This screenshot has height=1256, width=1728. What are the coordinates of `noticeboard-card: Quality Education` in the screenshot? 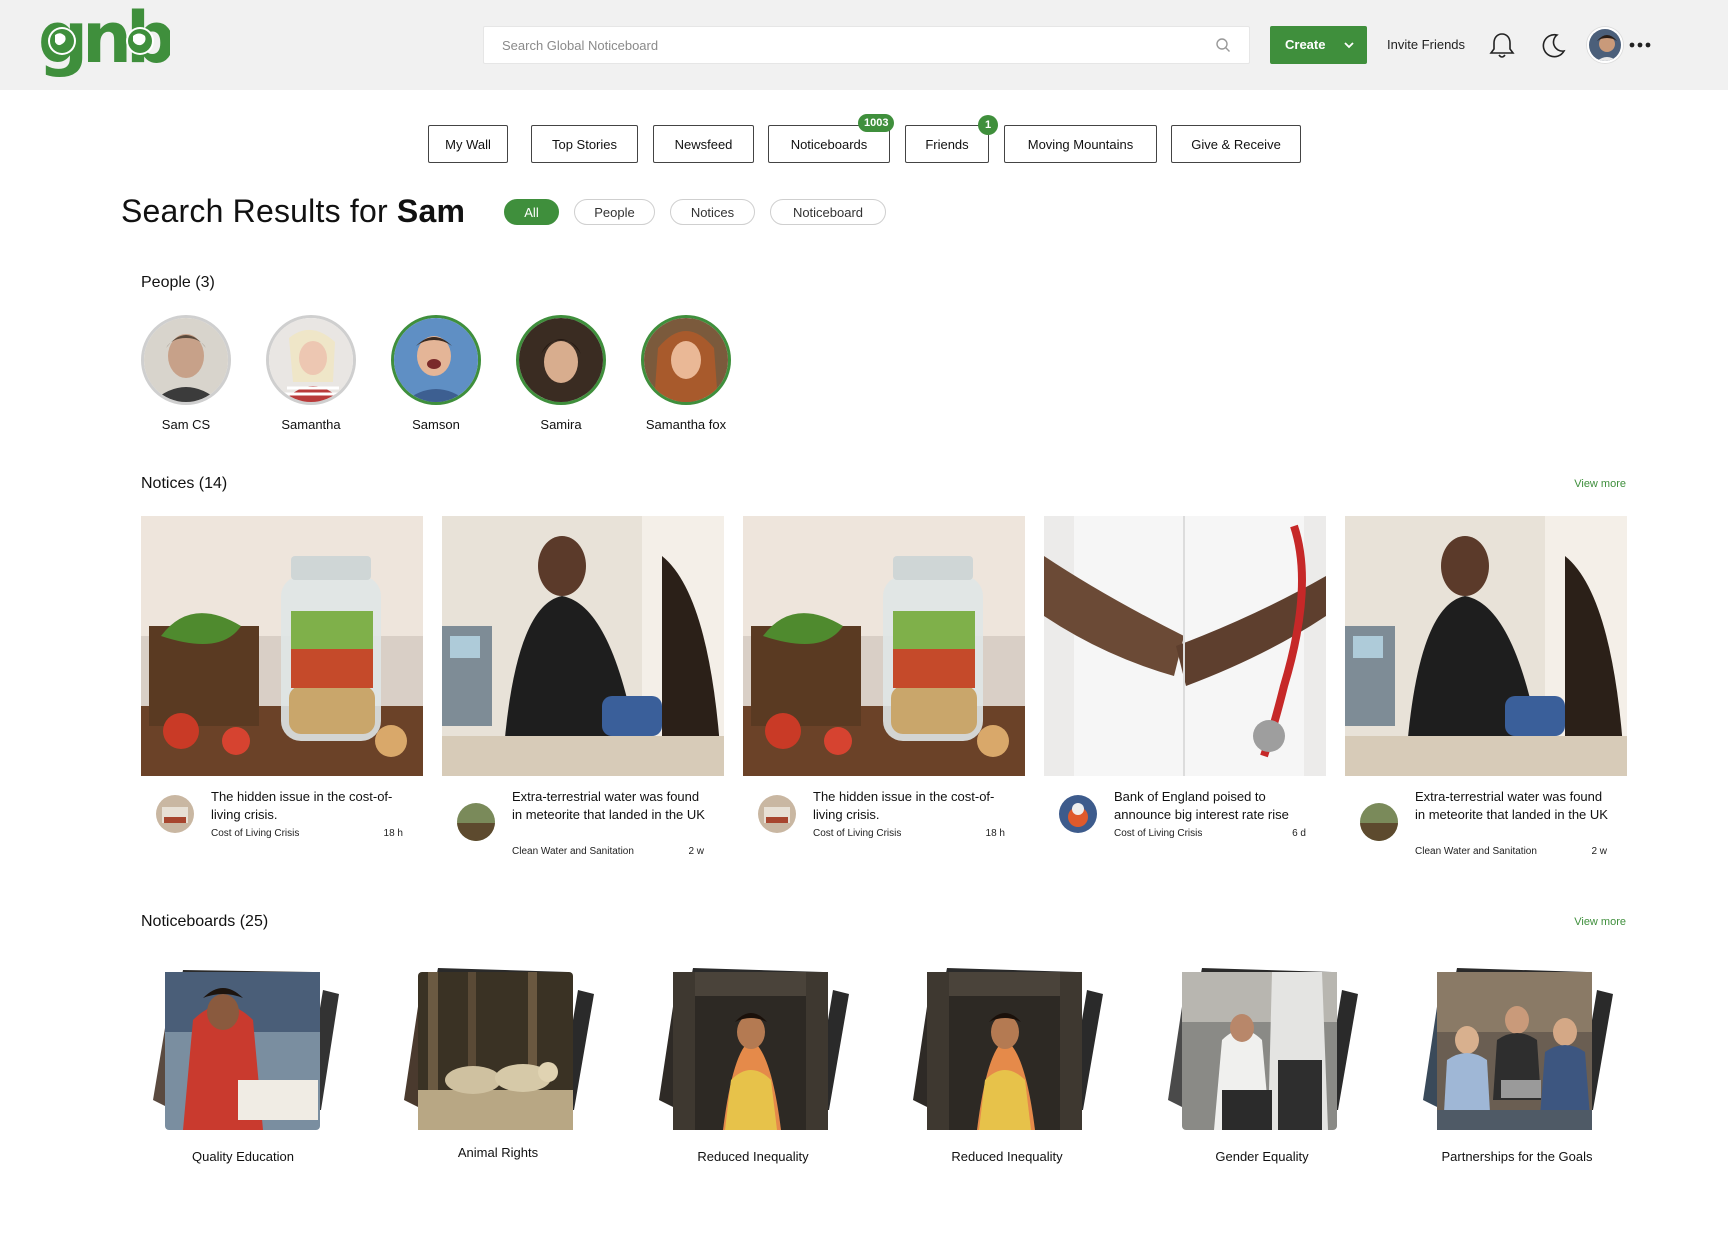 It's located at (243, 1062).